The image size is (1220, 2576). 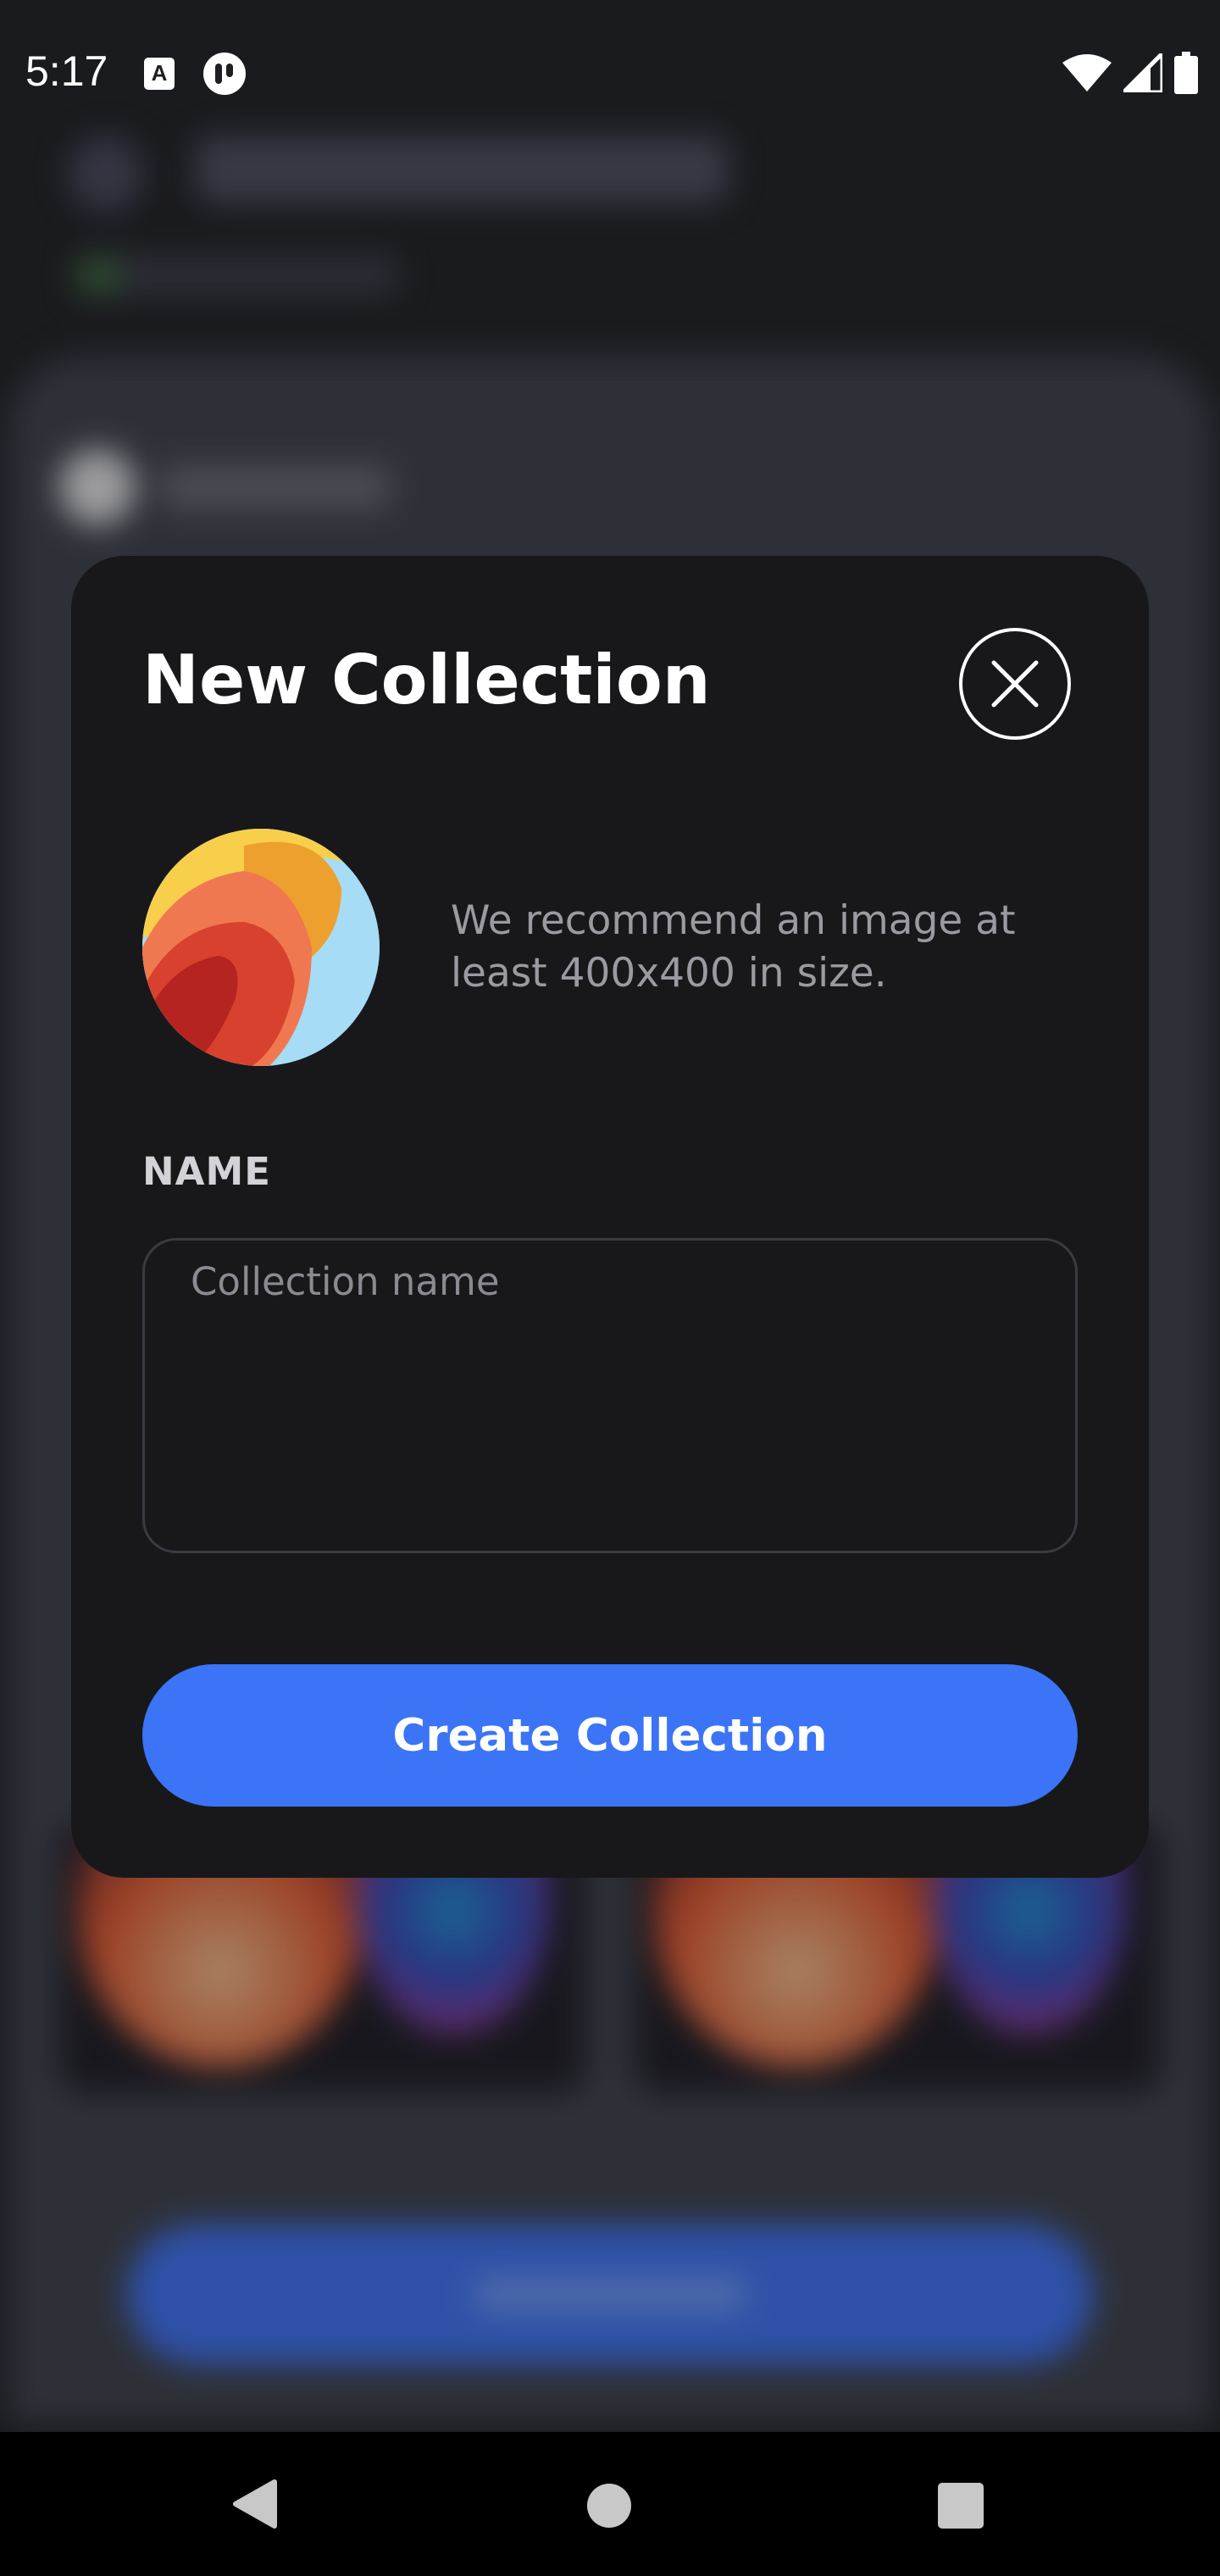 I want to click on recents-icon, so click(x=961, y=2506).